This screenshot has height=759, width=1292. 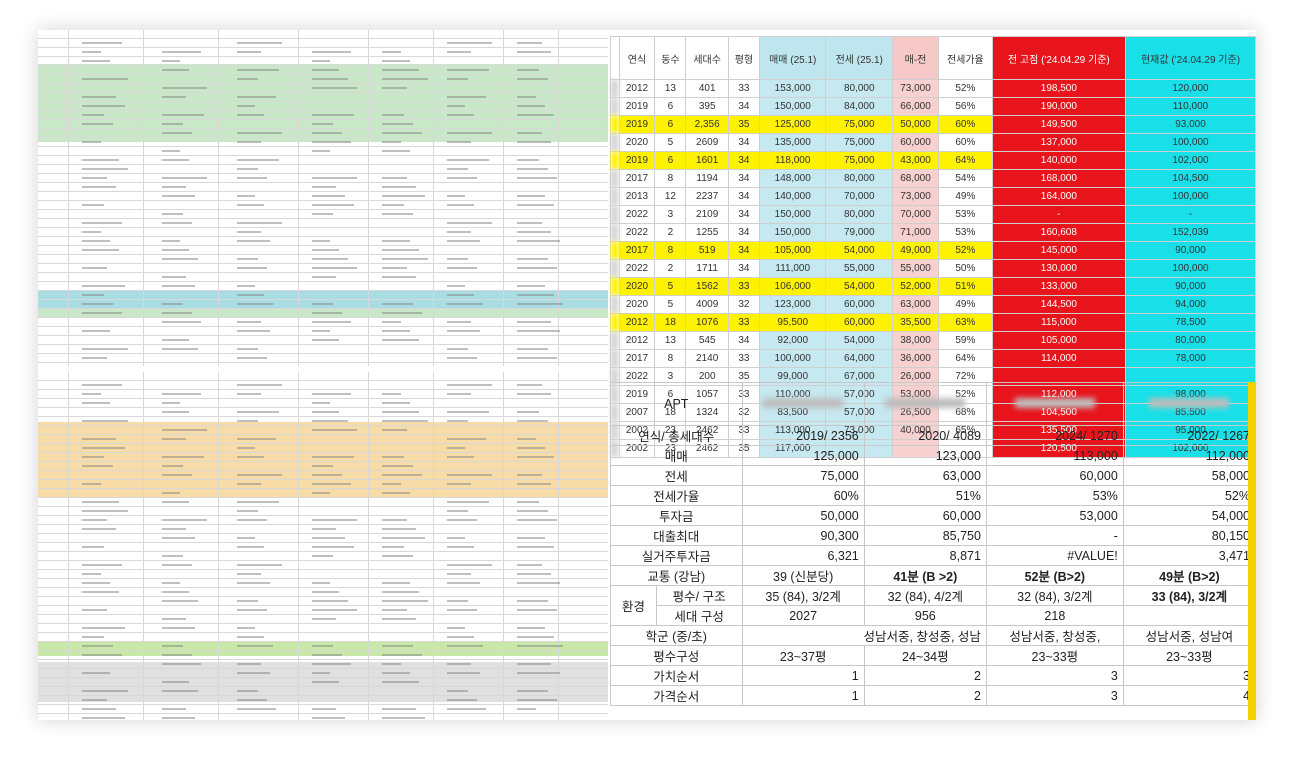 I want to click on cell-h: 545, so click(x=707, y=340).